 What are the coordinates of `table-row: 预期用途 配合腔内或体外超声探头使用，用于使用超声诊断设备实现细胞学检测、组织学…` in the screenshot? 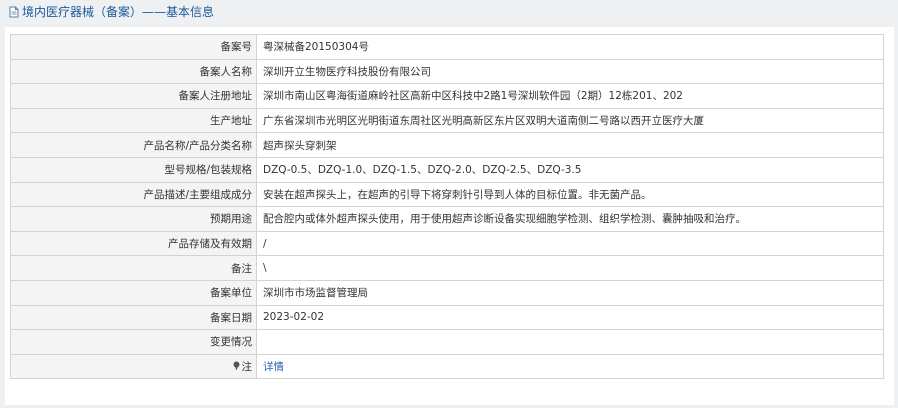 It's located at (447, 219).